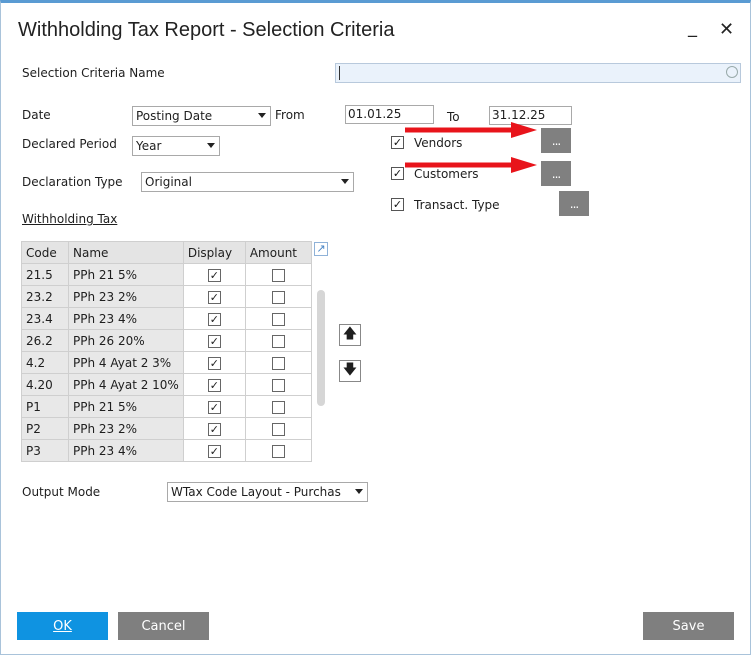 The height and width of the screenshot is (657, 753). Describe the element at coordinates (538, 73) in the screenshot. I see `criteria-name-input` at that location.